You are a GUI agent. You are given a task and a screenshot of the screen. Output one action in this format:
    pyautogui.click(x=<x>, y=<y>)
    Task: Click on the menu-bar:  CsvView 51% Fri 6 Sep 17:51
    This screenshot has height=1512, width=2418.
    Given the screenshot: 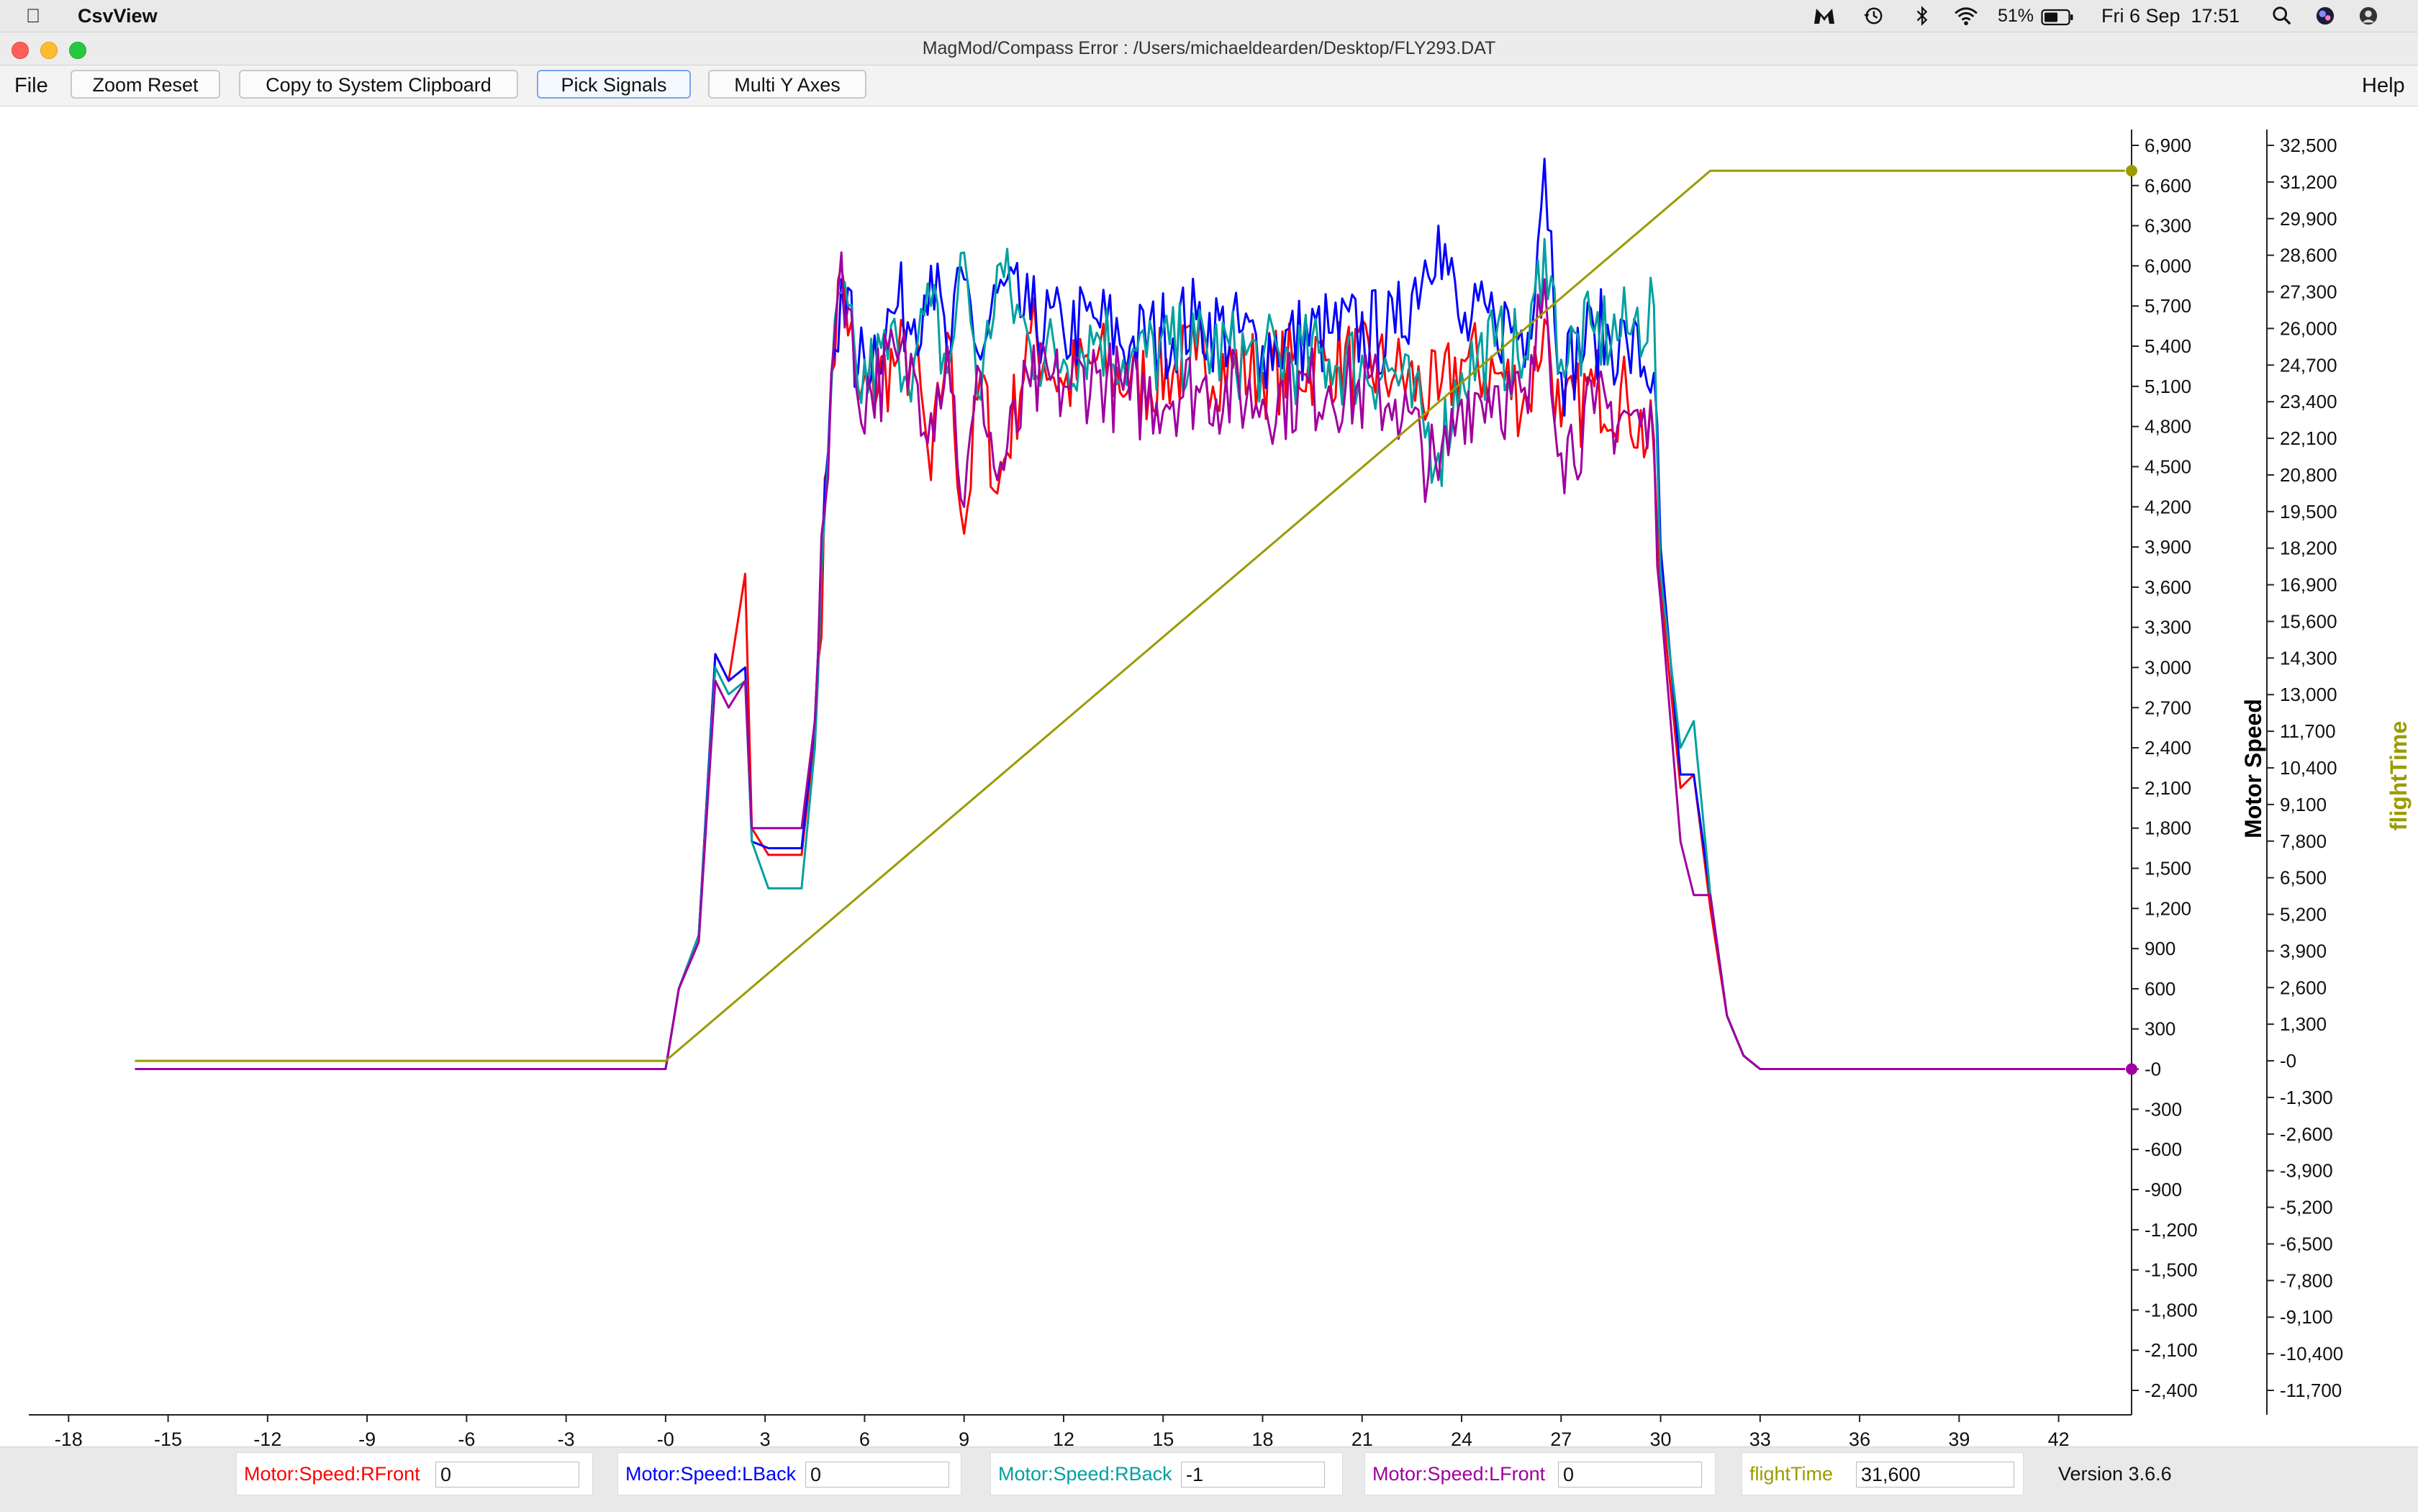 What is the action you would take?
    pyautogui.click(x=1209, y=16)
    